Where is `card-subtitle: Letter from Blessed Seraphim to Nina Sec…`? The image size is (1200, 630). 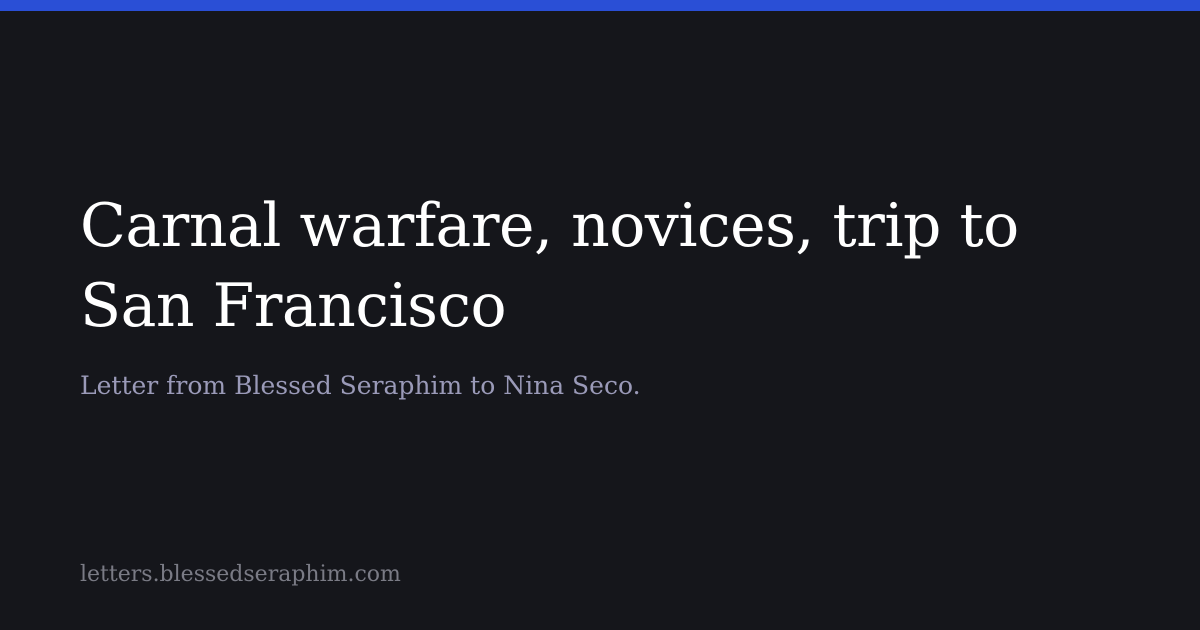
card-subtitle: Letter from Blessed Seraphim to Nina Sec… is located at coordinates (360, 385).